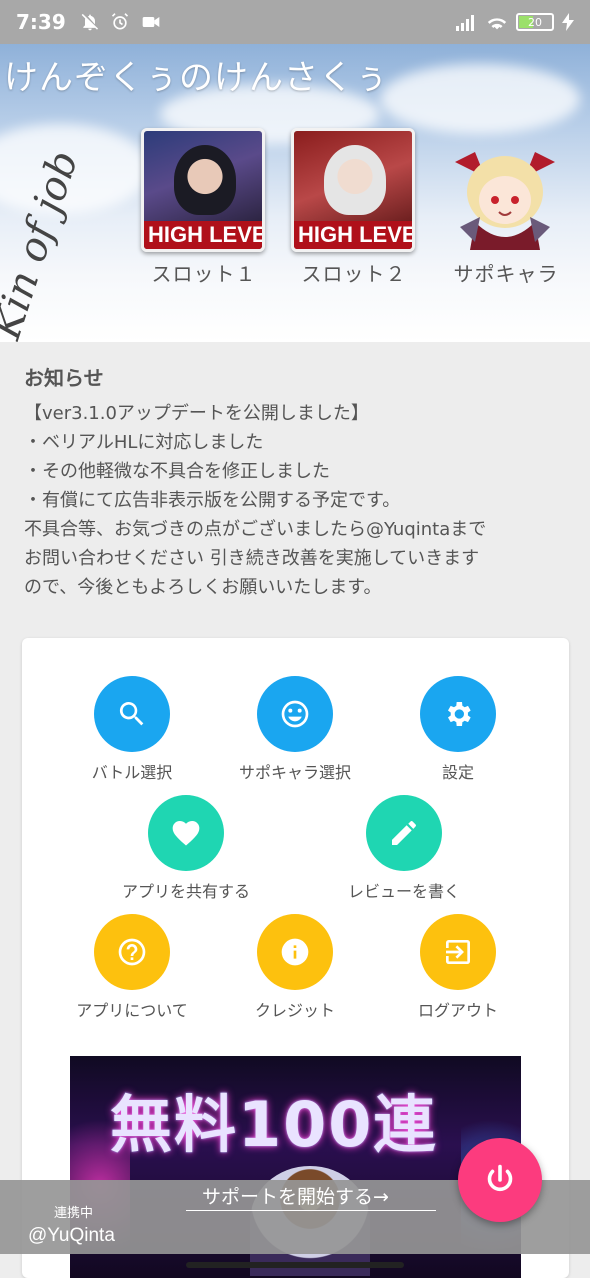 This screenshot has width=590, height=1278. I want to click on status-time: 7:39, so click(41, 22).